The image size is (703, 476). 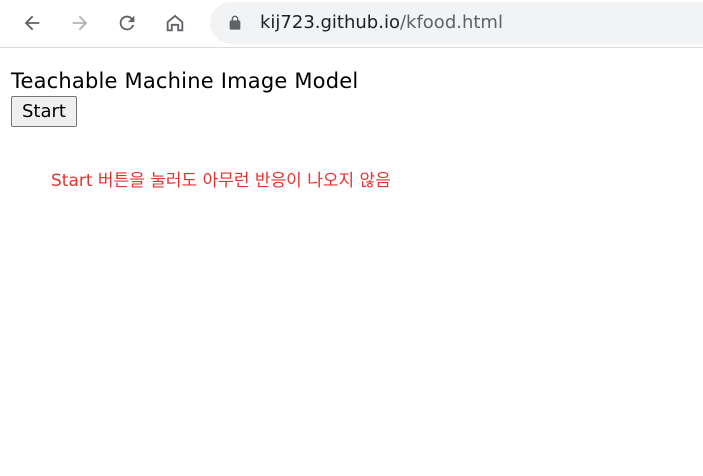 I want to click on url-text: kij723.github.io/kfood.html, so click(x=381, y=23).